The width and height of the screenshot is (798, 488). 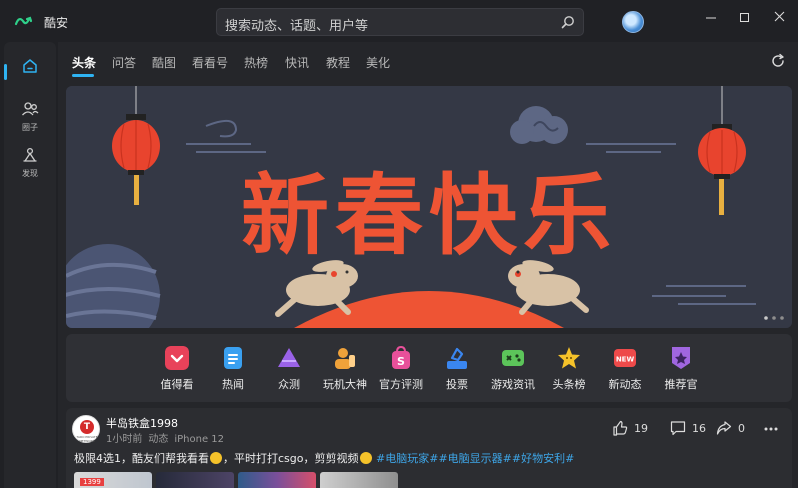 What do you see at coordinates (345, 370) in the screenshot?
I see `shortcut-phone-master: 玩机大神` at bounding box center [345, 370].